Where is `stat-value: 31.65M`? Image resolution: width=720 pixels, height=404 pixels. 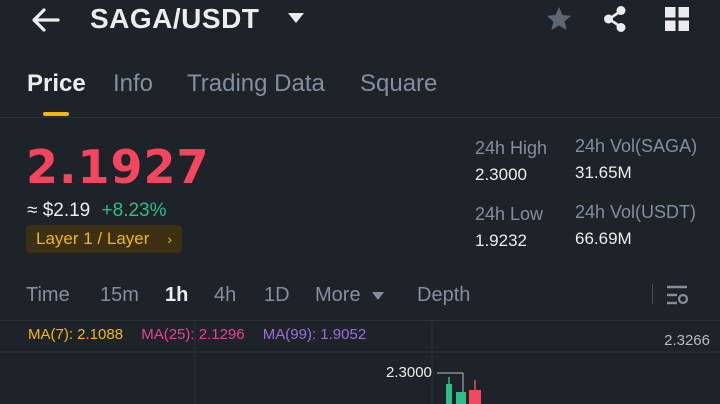 stat-value: 31.65M is located at coordinates (603, 172).